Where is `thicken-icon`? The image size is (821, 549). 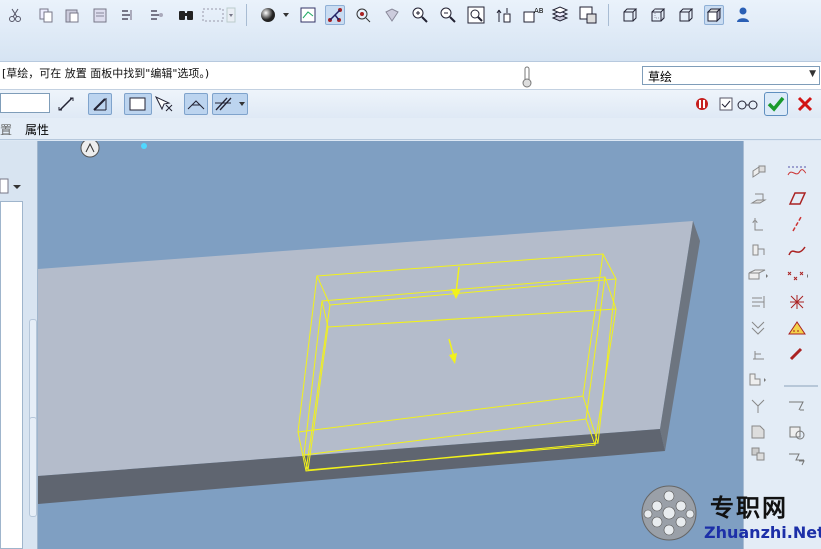 thicken-icon is located at coordinates (100, 104).